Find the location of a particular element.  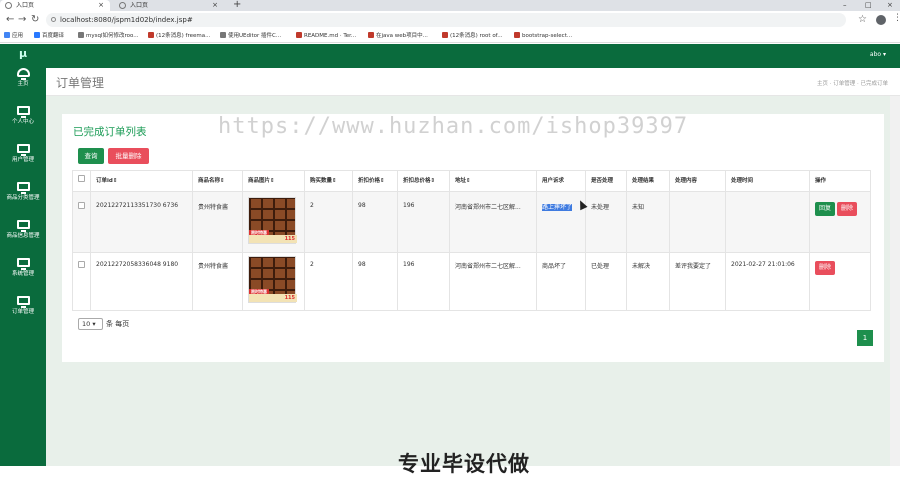

quantity: 2 is located at coordinates (328, 281).